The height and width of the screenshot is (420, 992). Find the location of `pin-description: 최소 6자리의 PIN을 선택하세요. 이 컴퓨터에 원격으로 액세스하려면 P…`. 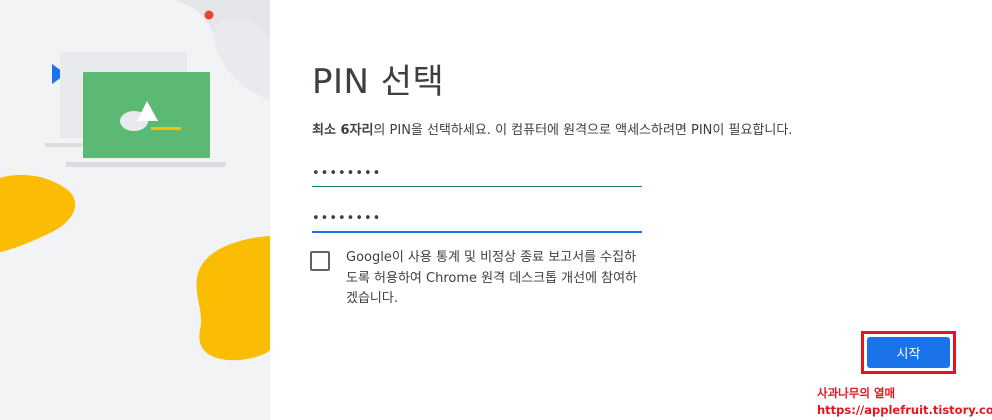

pin-description: 최소 6자리의 PIN을 선택하세요. 이 컴퓨터에 원격으로 액세스하려면 P… is located at coordinates (552, 128).